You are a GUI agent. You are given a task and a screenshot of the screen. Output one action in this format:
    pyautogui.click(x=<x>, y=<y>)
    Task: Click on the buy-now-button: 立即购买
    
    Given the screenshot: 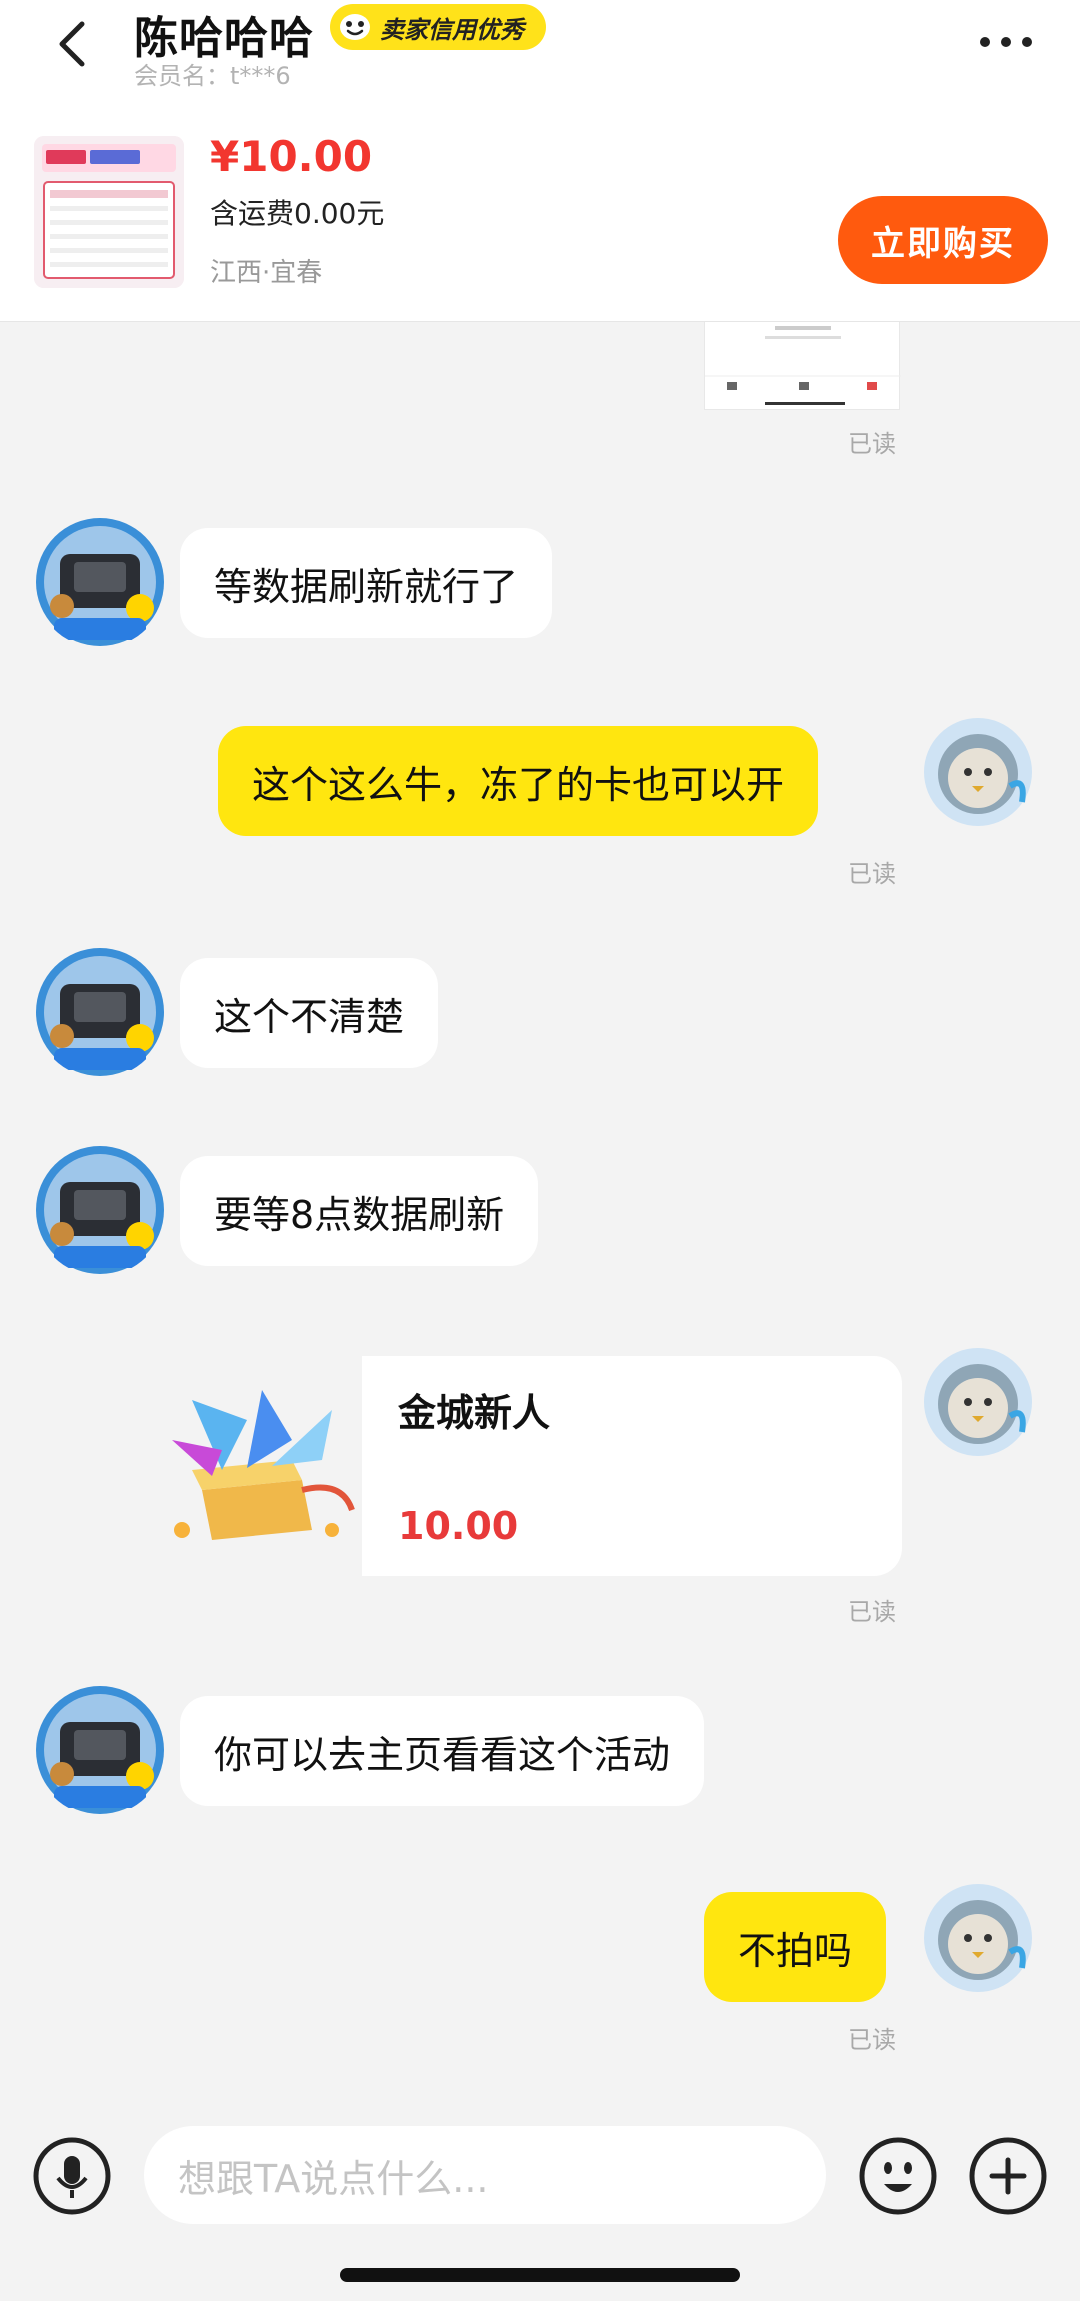 What is the action you would take?
    pyautogui.click(x=943, y=240)
    